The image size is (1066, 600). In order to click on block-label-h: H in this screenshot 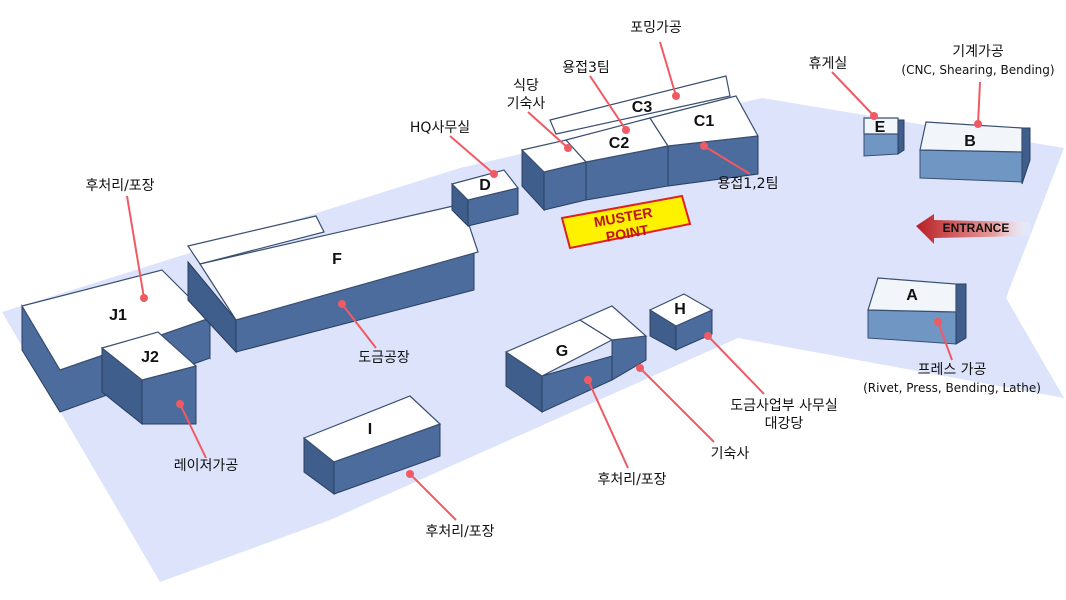, I will do `click(680, 309)`.